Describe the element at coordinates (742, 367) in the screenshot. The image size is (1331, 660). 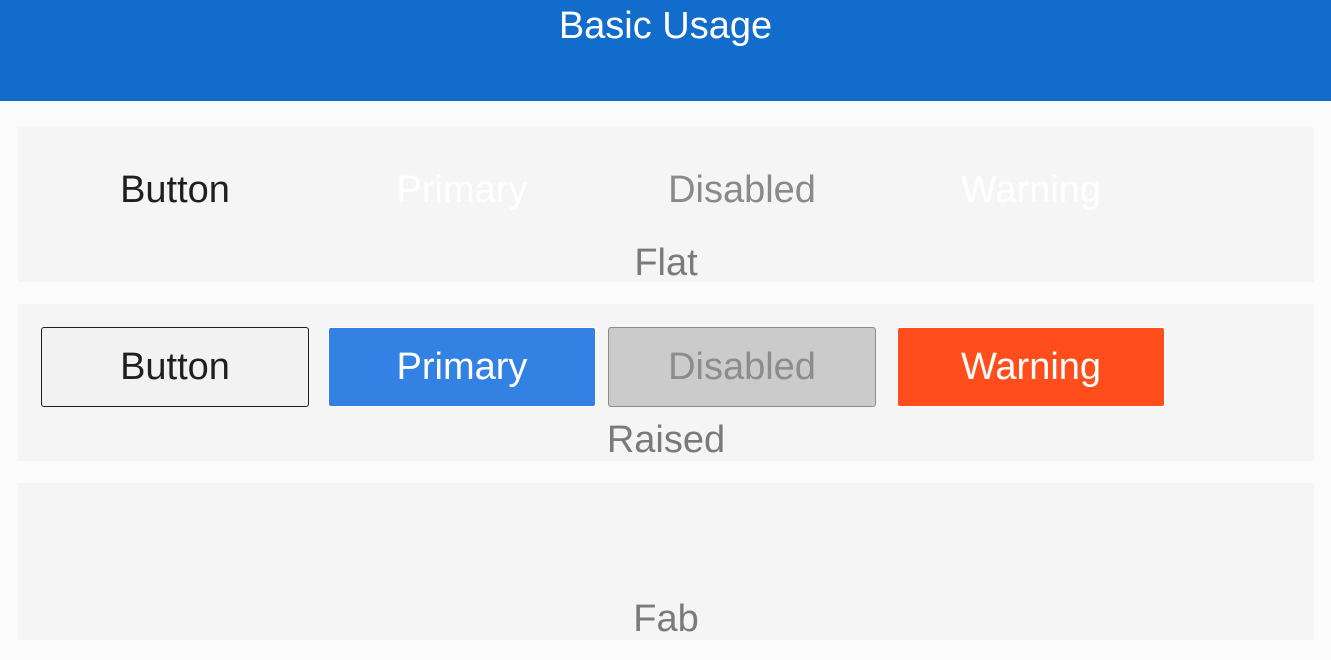
I see `raised-disabled-button: Disabled` at that location.